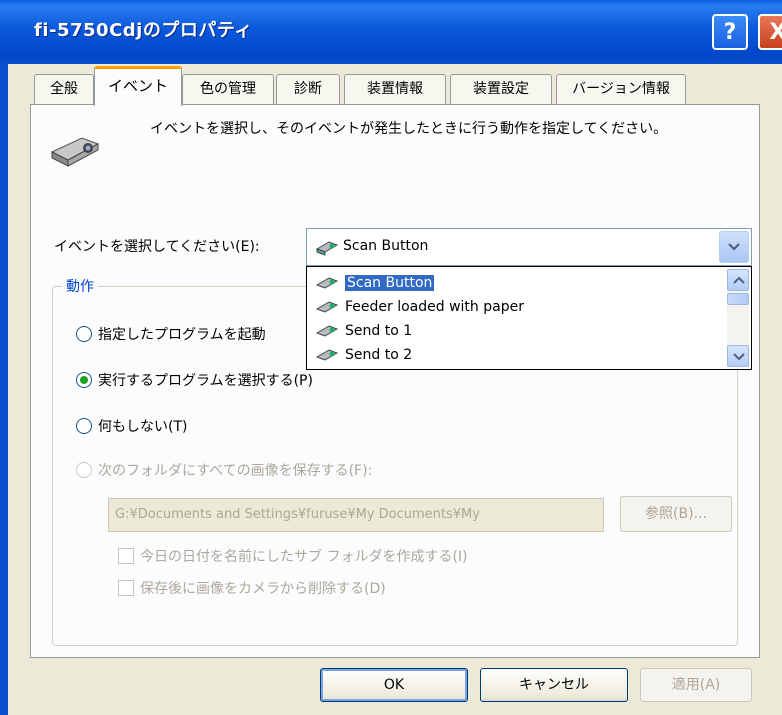  What do you see at coordinates (80, 286) in the screenshot?
I see `actions-group-legend: 動作` at bounding box center [80, 286].